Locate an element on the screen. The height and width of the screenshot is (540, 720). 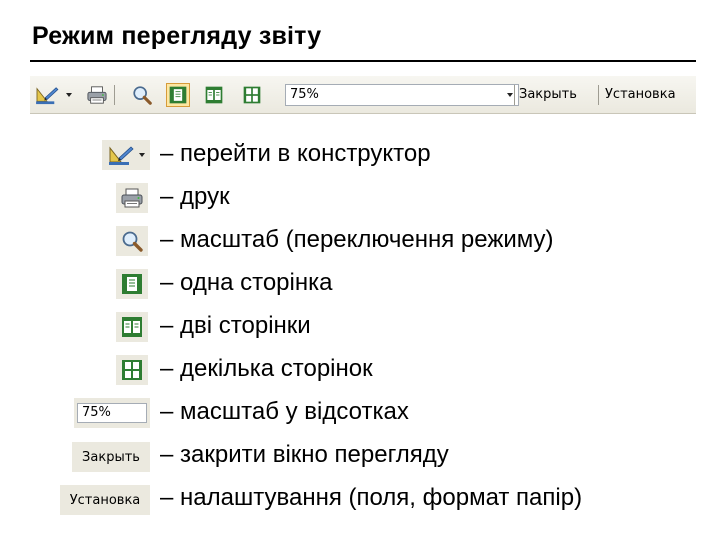
legend-icon-print is located at coordinates (132, 198).